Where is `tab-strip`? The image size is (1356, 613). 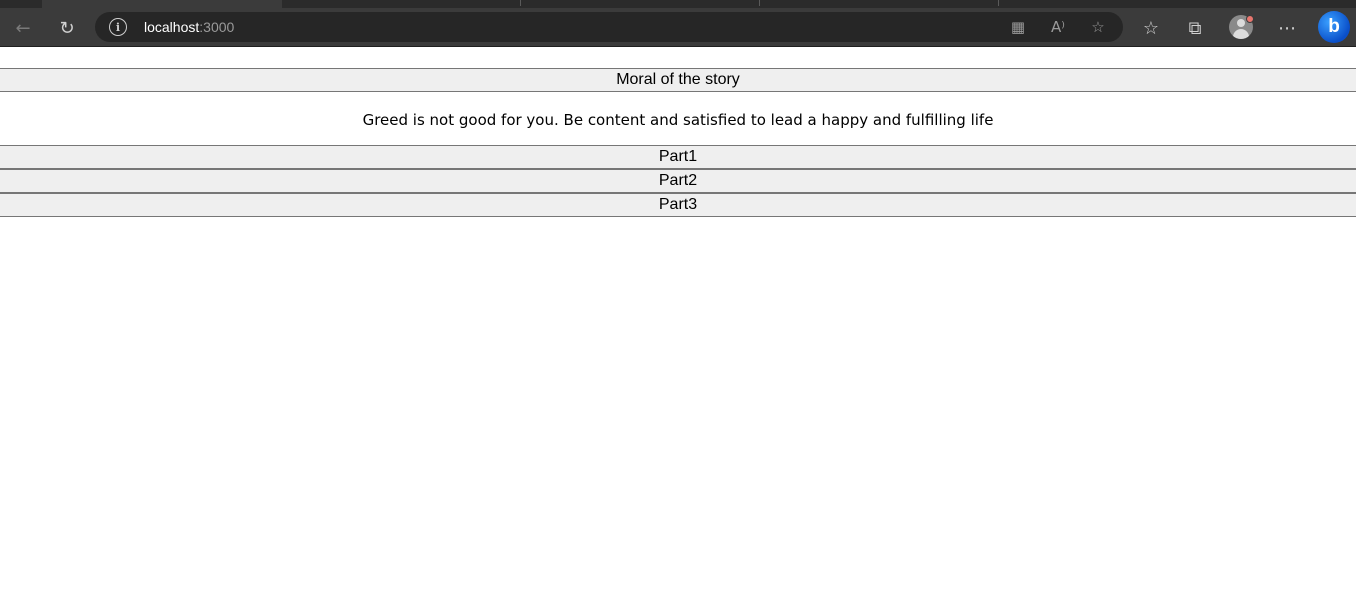
tab-strip is located at coordinates (678, 4).